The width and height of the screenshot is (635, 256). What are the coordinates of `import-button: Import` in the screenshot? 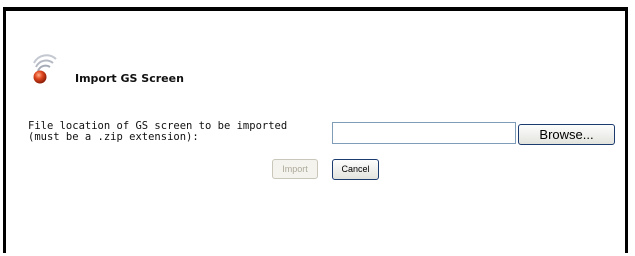 It's located at (295, 169).